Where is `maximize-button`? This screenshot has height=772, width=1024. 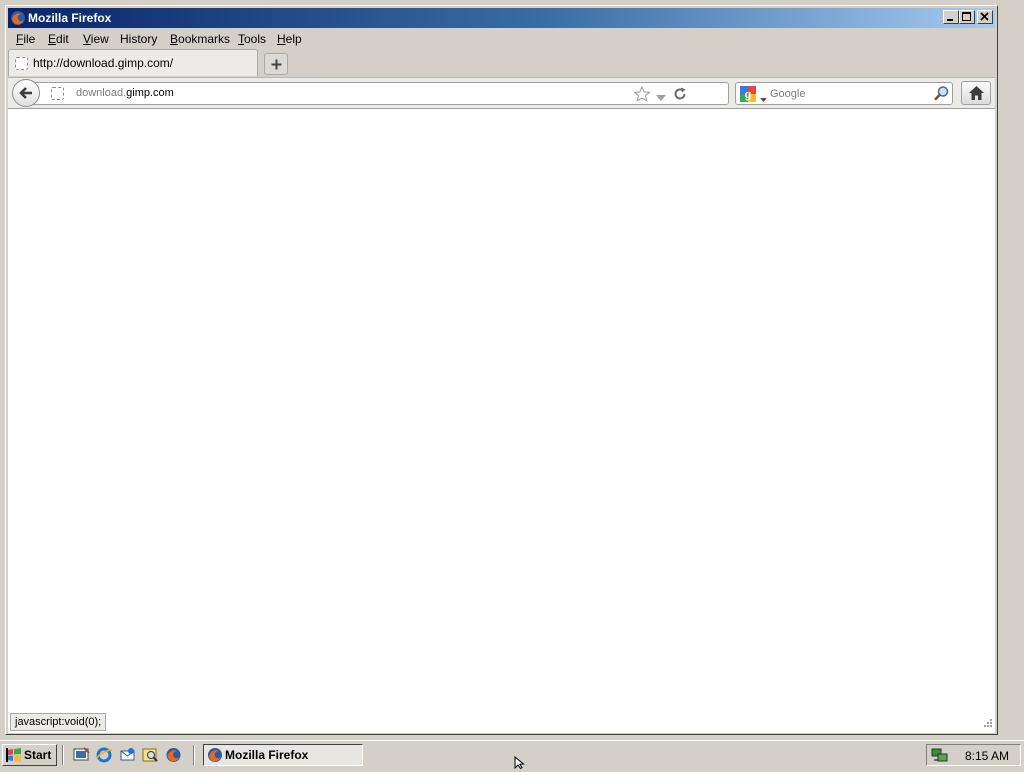
maximize-button is located at coordinates (967, 17).